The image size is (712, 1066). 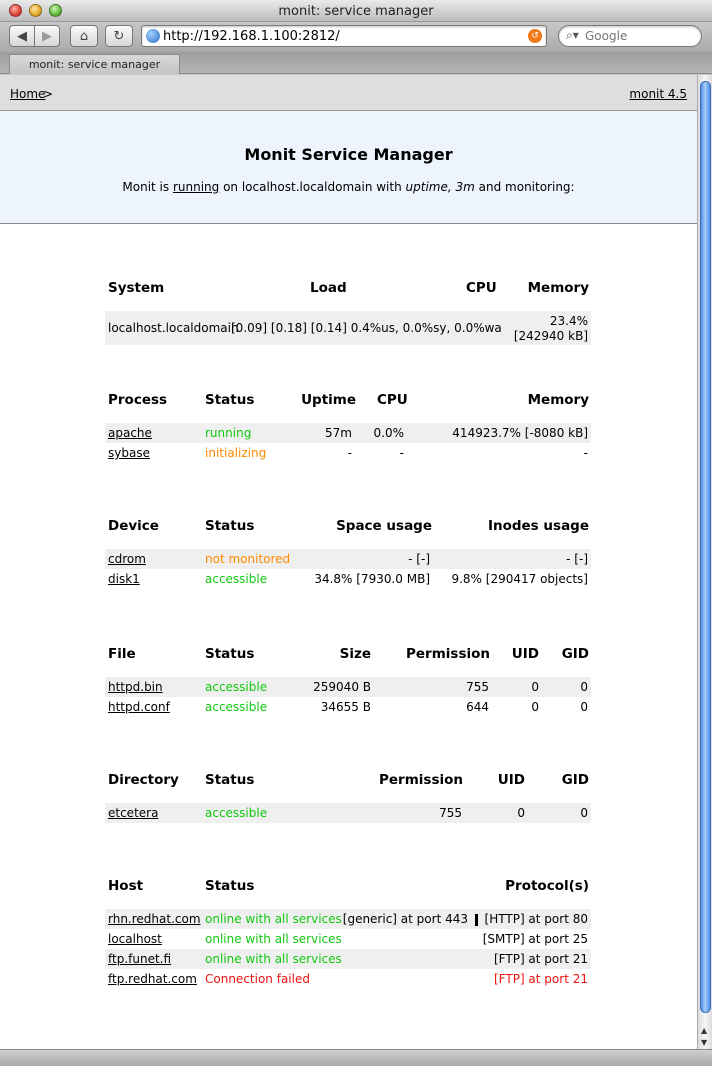 I want to click on host-protocol: [generic] at port 443, so click(x=405, y=919).